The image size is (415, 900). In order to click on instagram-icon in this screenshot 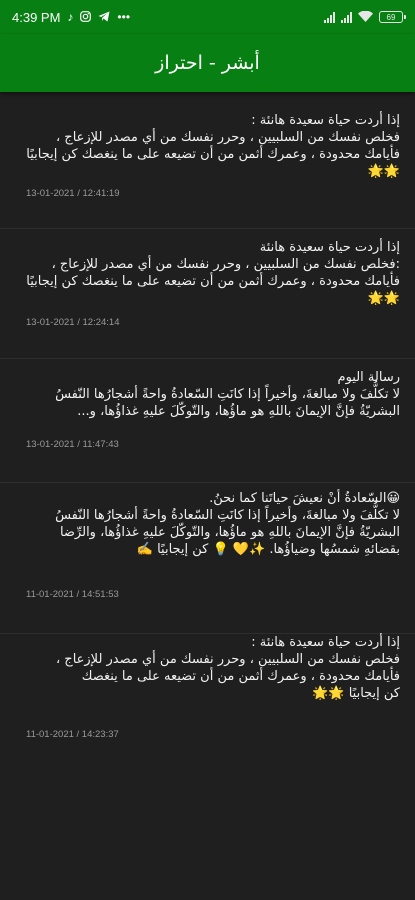, I will do `click(86, 17)`.